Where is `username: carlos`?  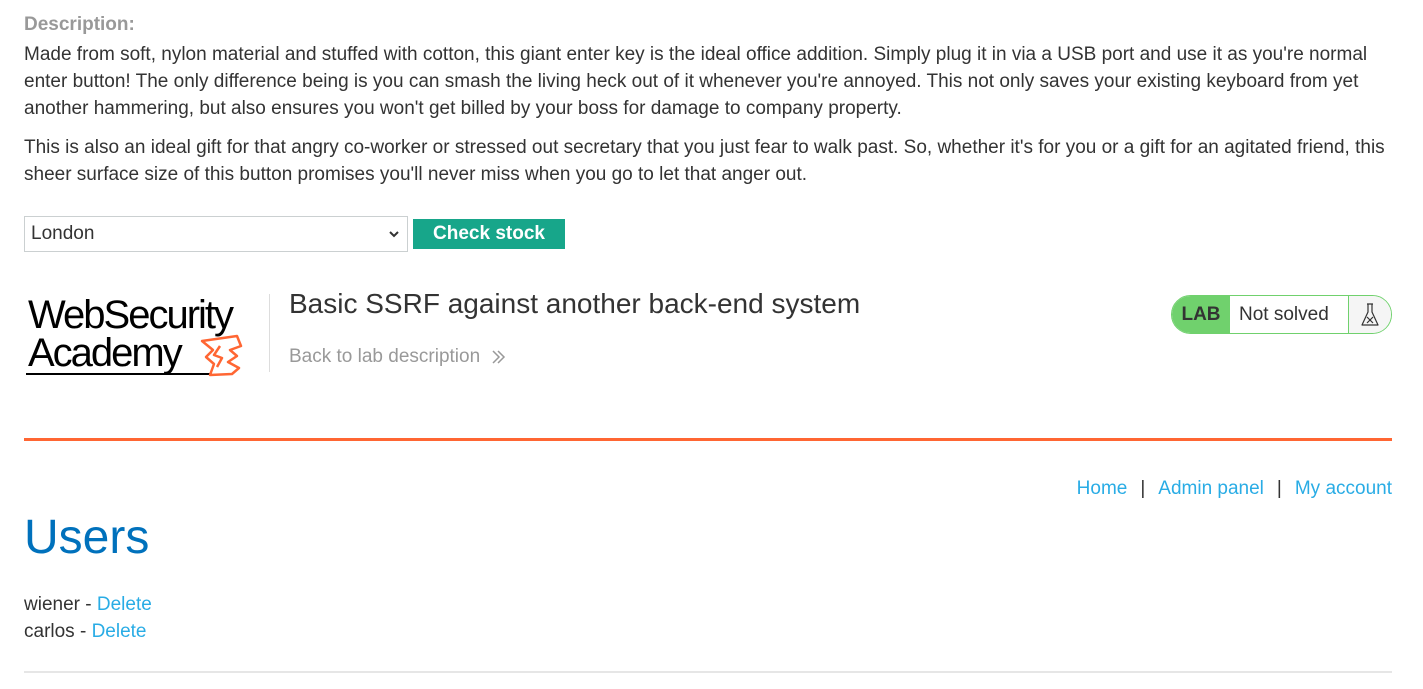 username: carlos is located at coordinates (49, 631).